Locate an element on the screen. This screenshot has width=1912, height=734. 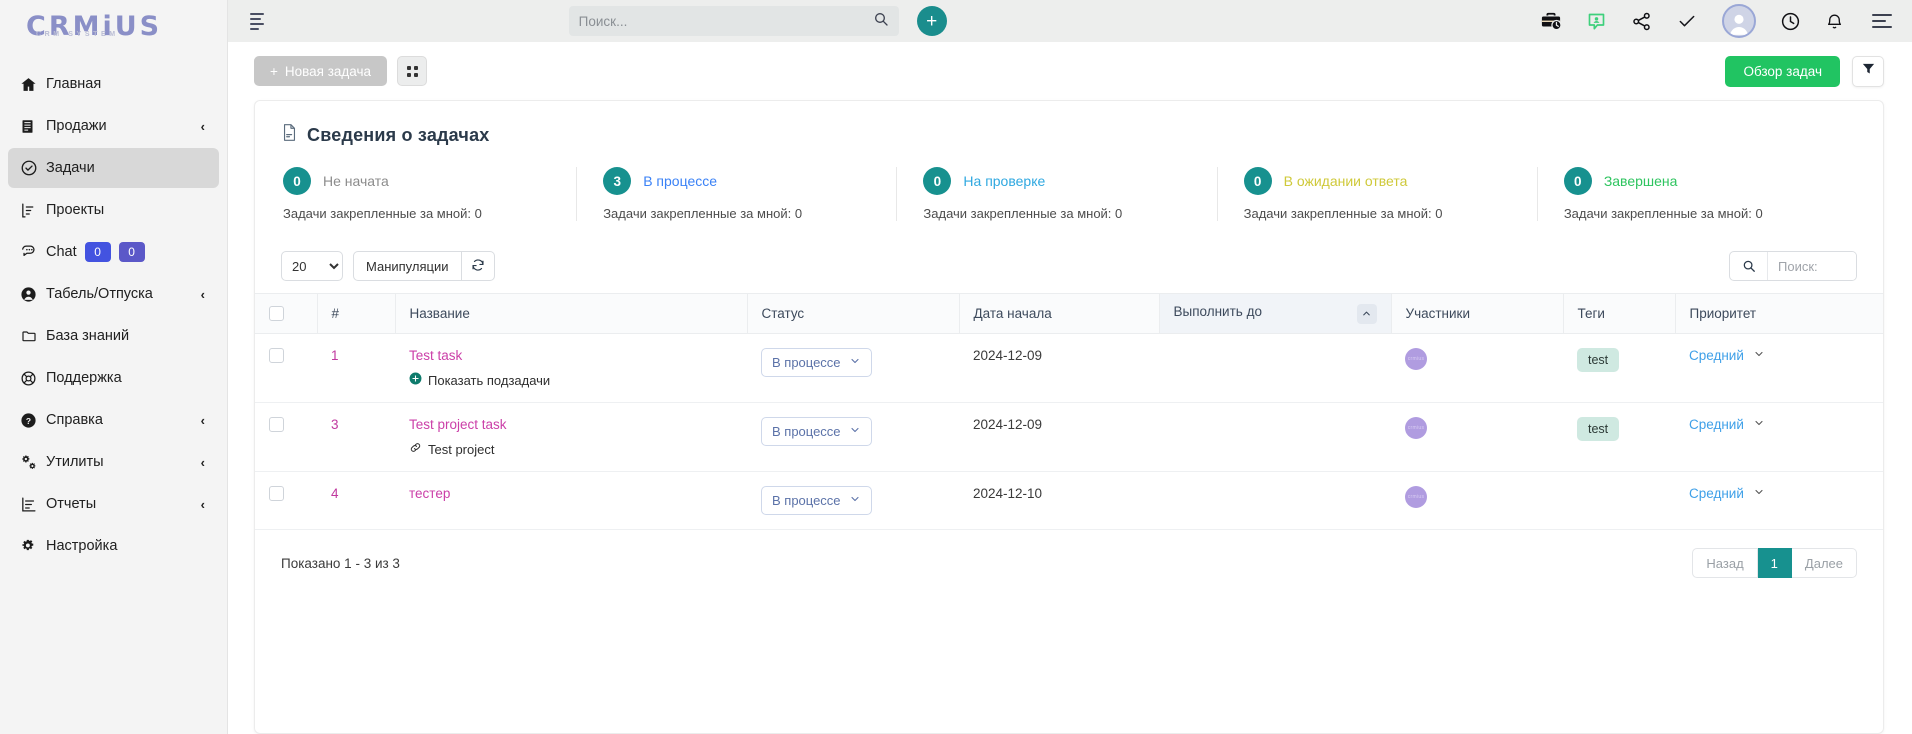
task-name-link: Test project task is located at coordinates (458, 424).